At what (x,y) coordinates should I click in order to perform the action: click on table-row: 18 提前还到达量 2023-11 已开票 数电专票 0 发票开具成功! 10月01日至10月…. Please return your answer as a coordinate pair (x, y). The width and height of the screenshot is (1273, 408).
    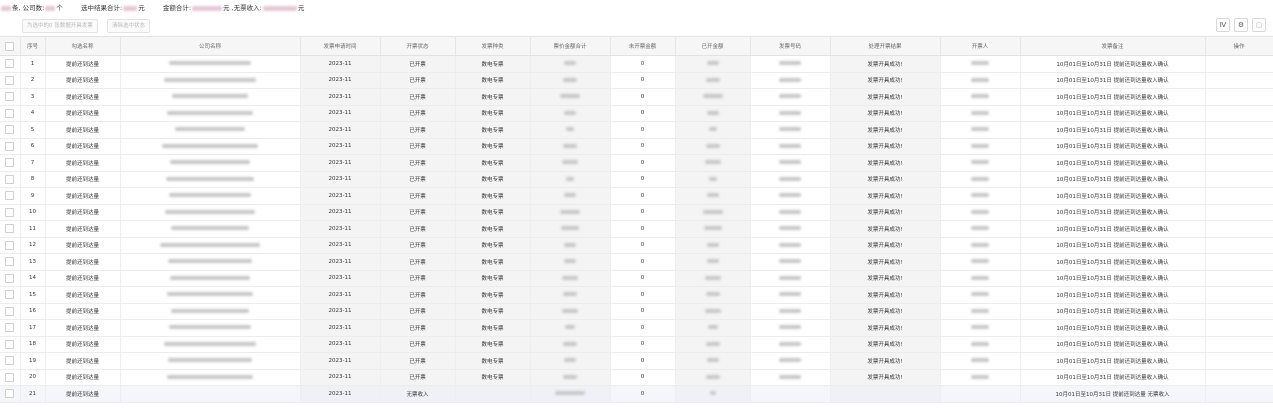
    Looking at the image, I should click on (636, 344).